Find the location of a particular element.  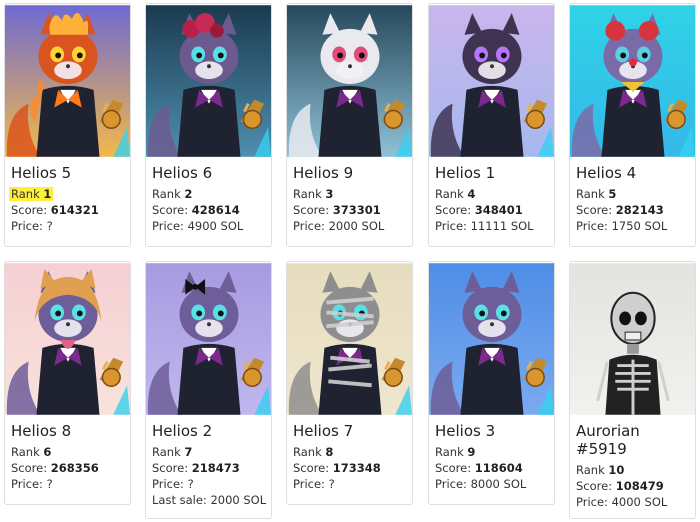

rank-value: 9 is located at coordinates (471, 452).